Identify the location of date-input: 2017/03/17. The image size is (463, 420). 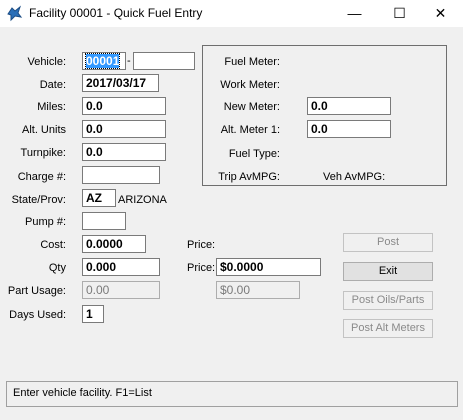
(120, 83).